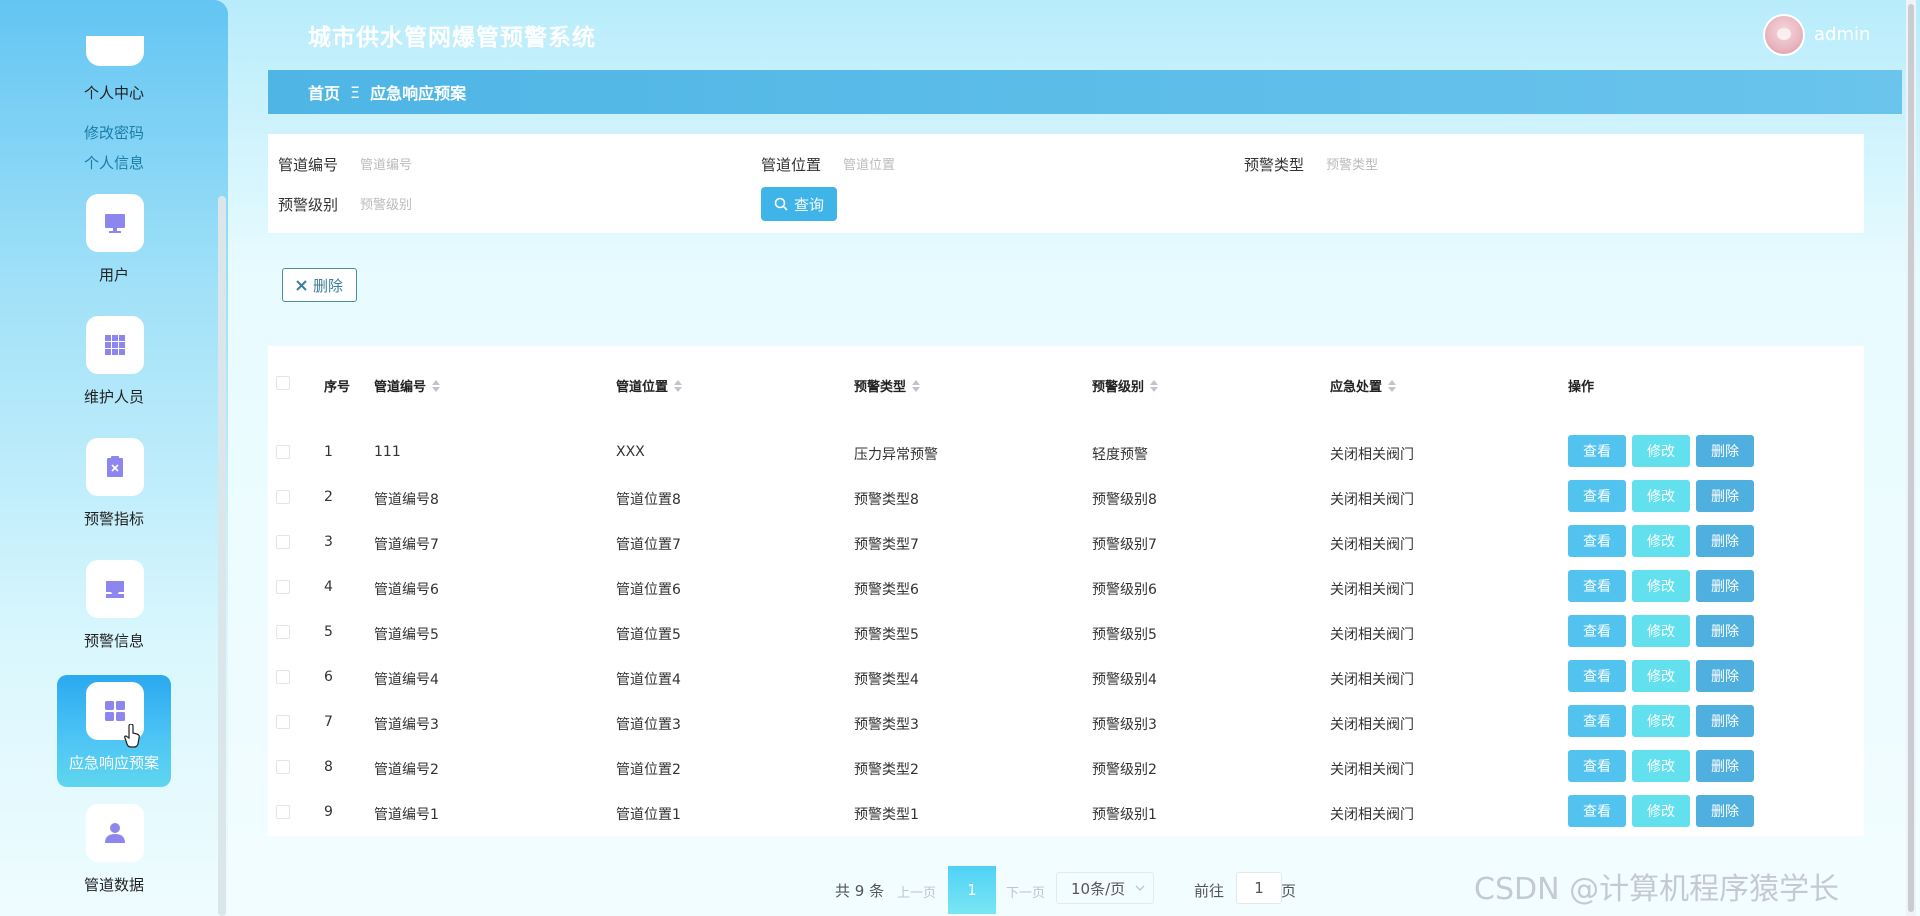  I want to click on search-button: 查询, so click(799, 204).